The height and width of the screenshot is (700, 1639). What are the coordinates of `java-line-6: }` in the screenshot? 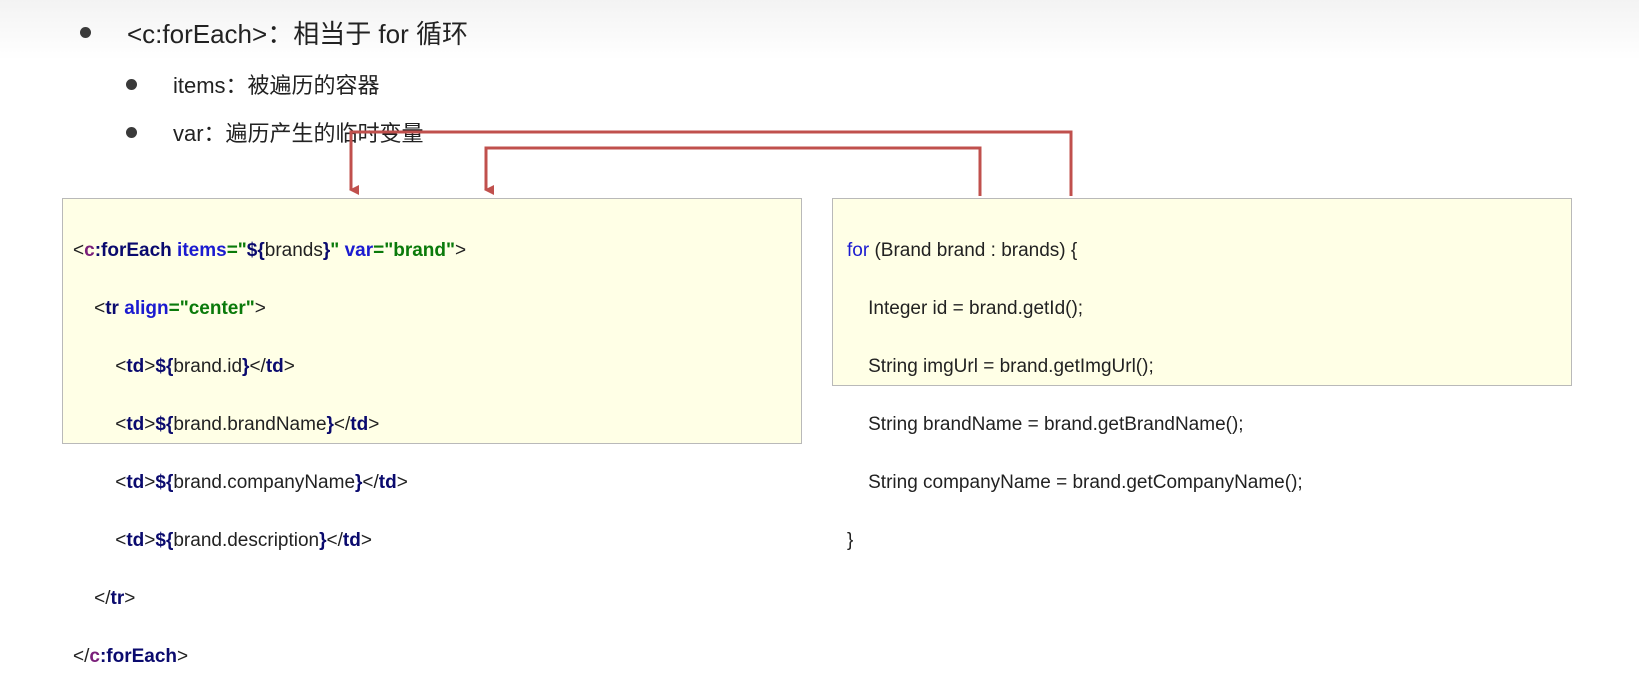 It's located at (850, 540).